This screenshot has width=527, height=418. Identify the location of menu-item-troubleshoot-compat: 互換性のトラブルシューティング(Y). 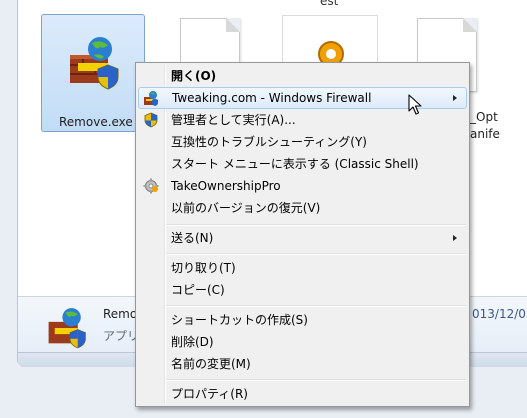
(302, 142).